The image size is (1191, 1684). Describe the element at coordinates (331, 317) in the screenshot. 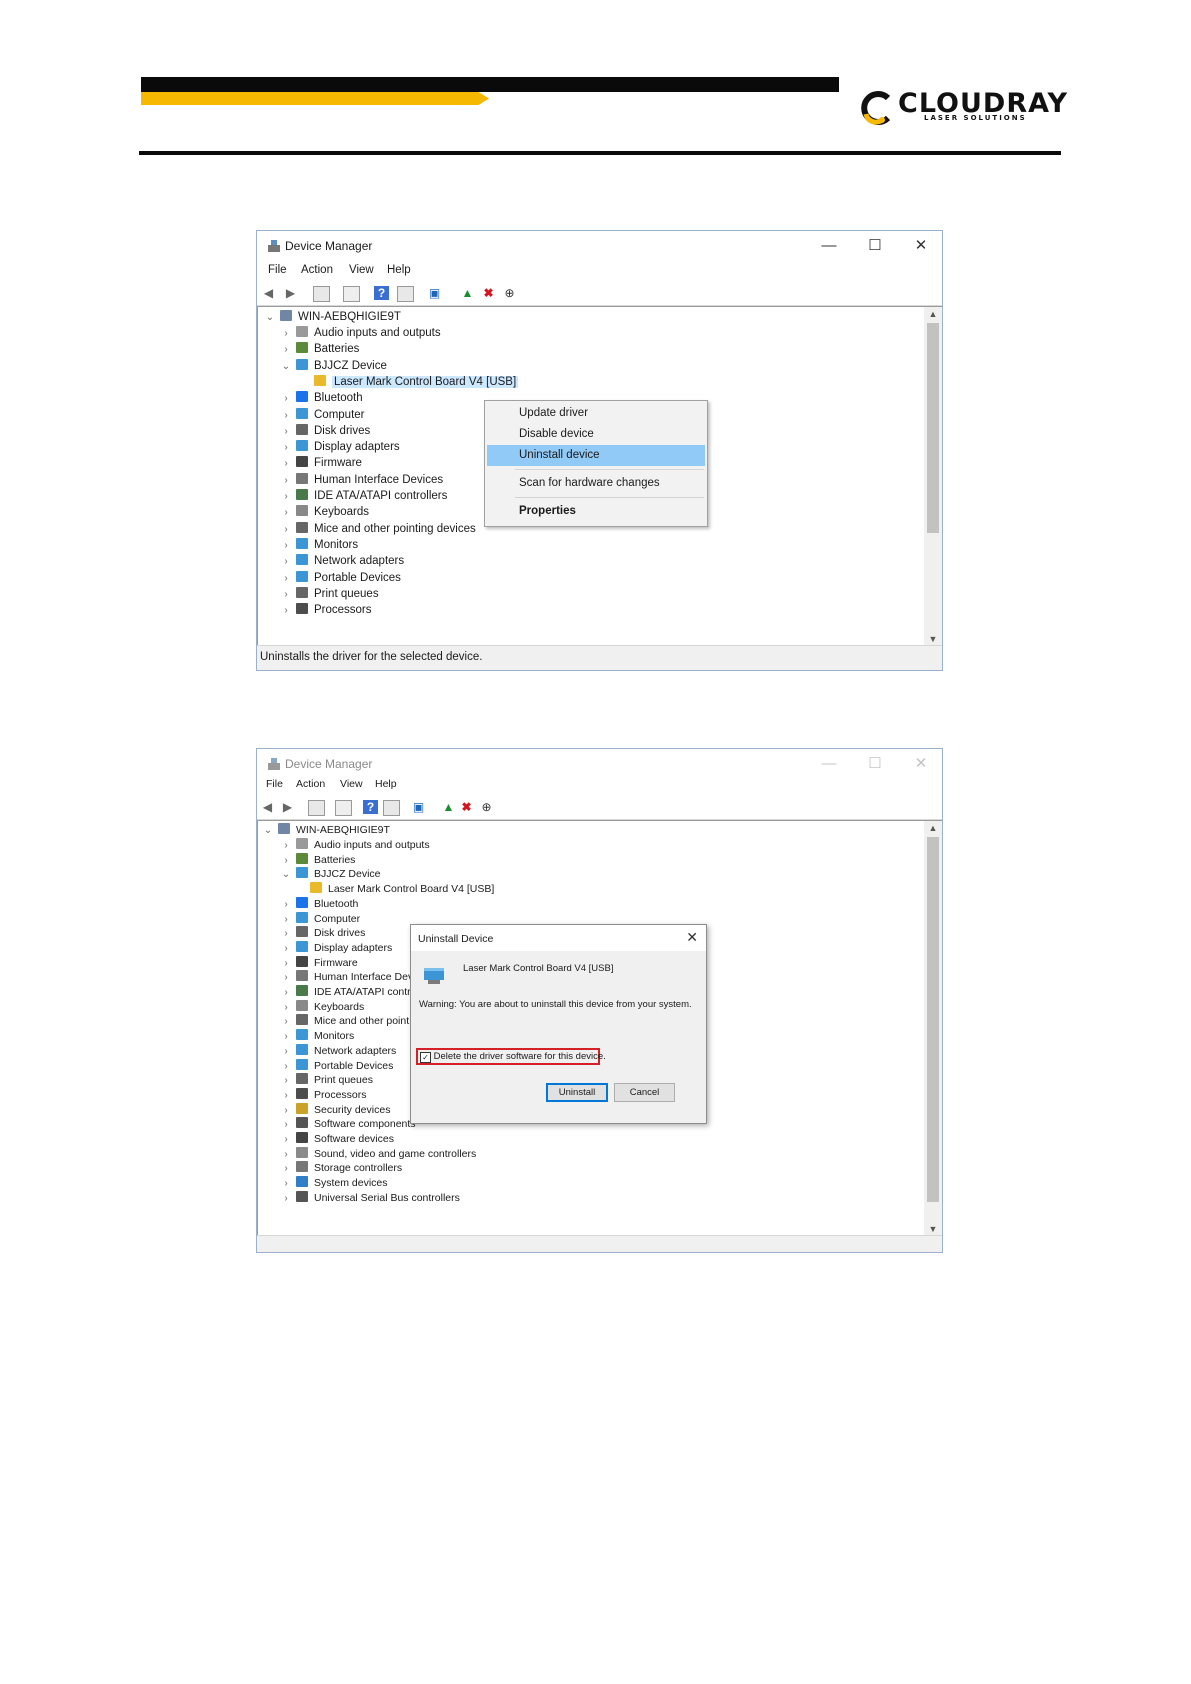

I see `tree-root: ⌄ WIN-AEBQHIGIE9T` at that location.